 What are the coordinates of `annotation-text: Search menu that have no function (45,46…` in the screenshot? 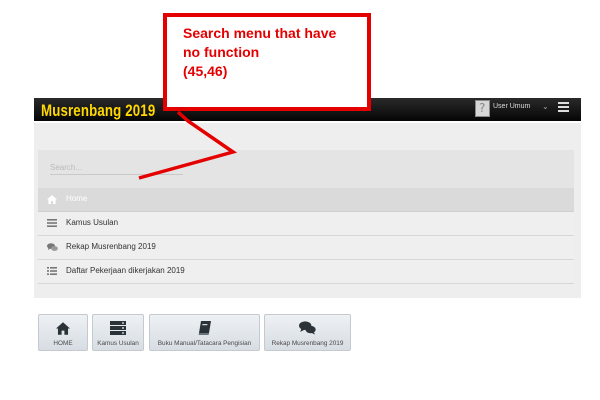 It's located at (260, 52).